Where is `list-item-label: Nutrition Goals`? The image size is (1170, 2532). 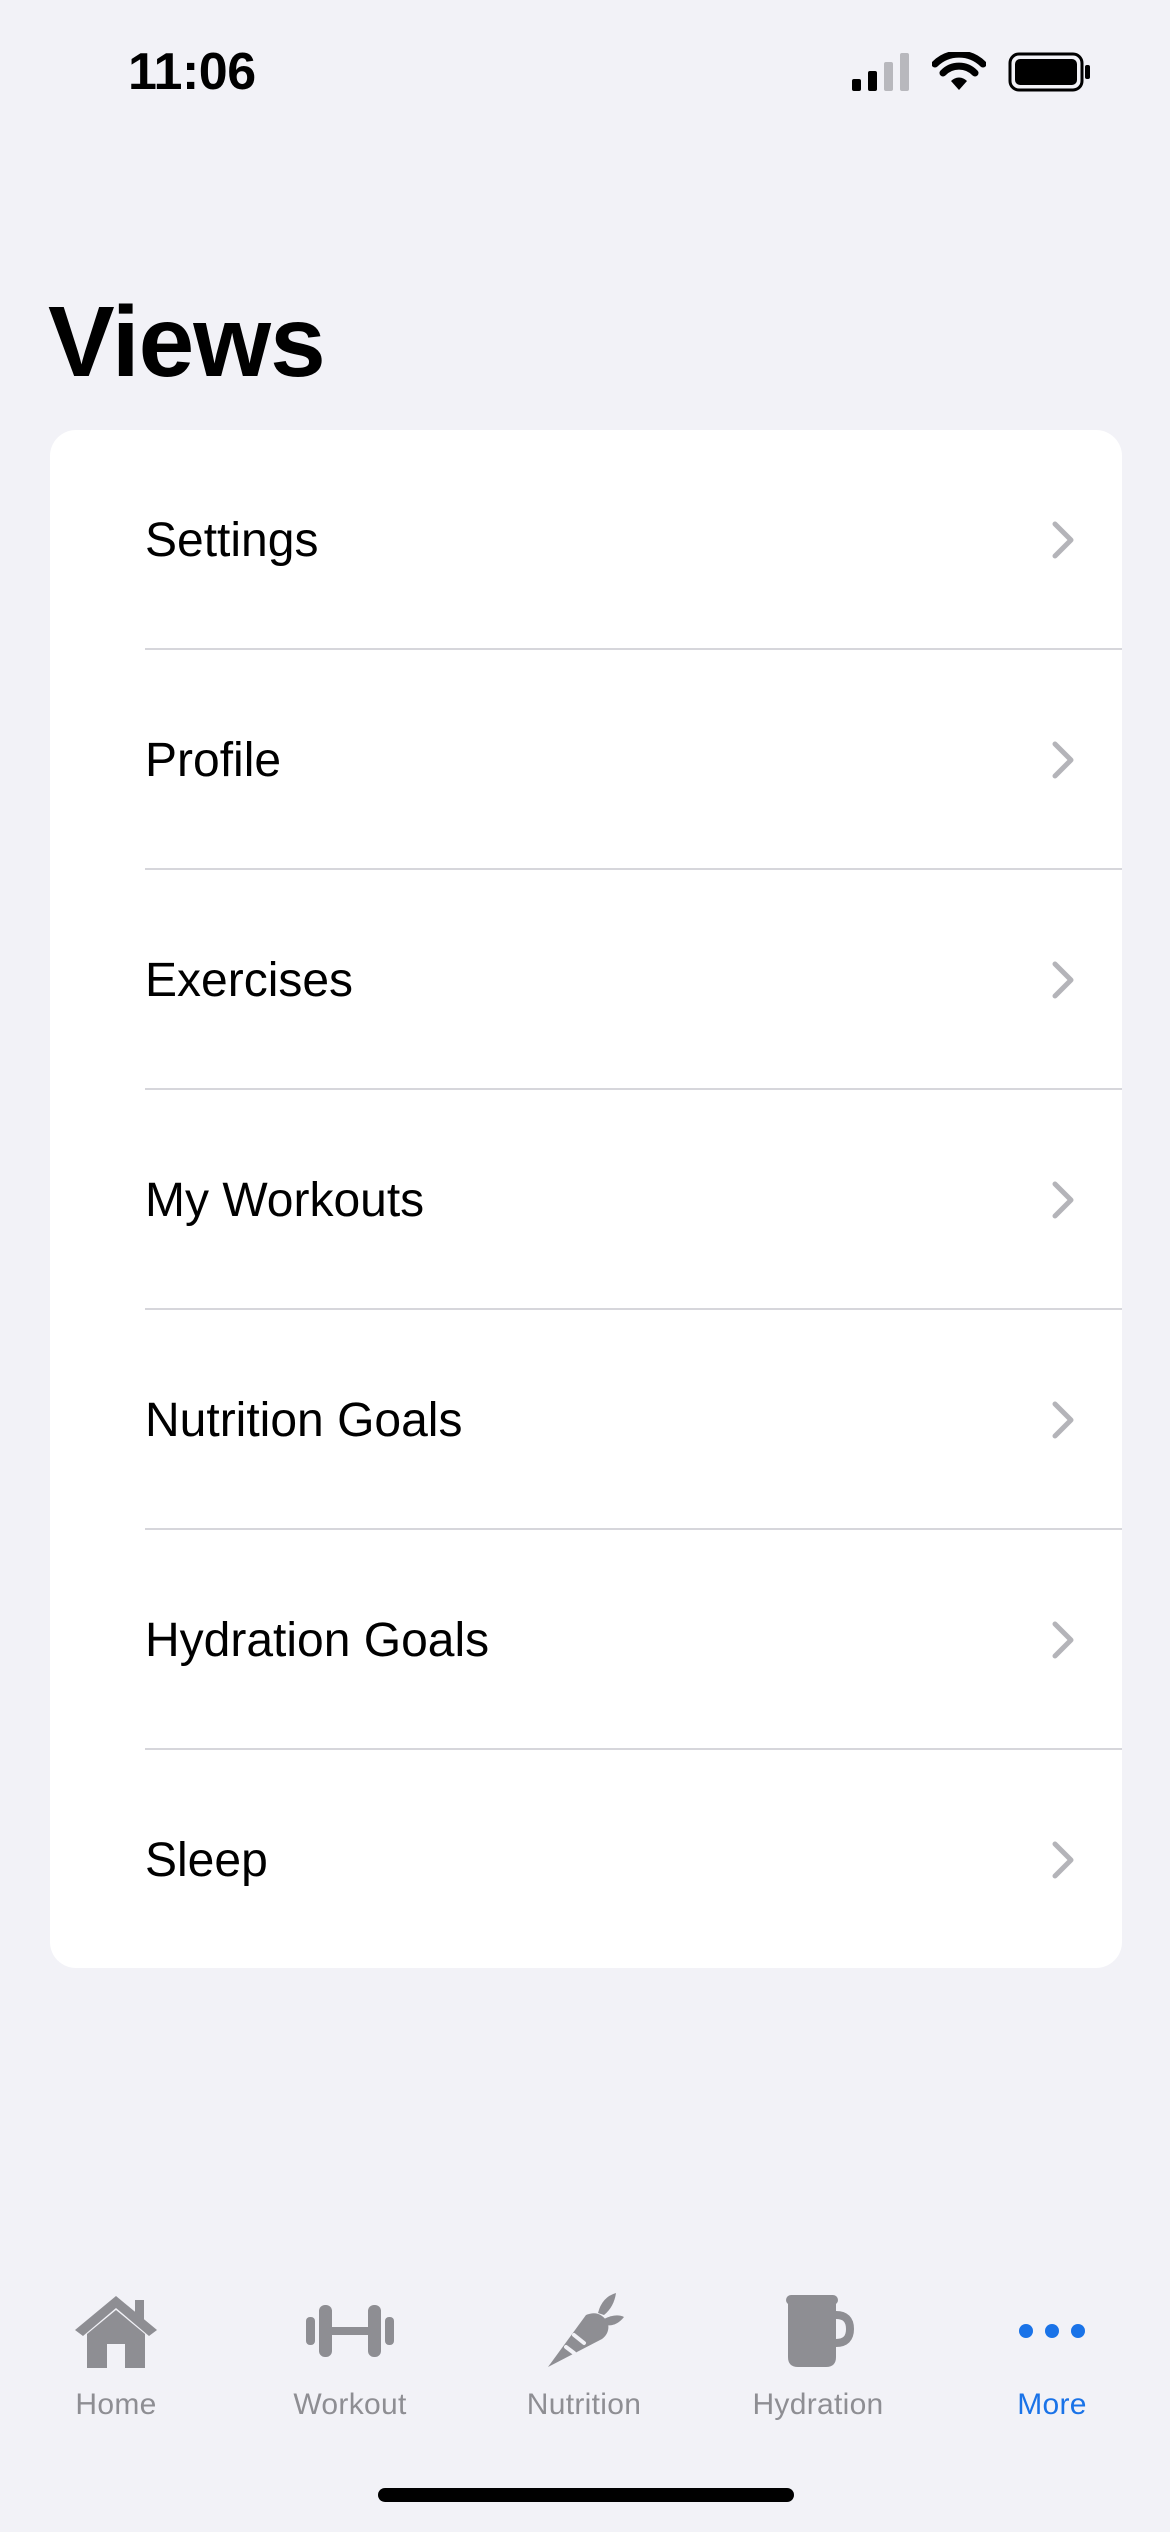
list-item-label: Nutrition Goals is located at coordinates (304, 1420).